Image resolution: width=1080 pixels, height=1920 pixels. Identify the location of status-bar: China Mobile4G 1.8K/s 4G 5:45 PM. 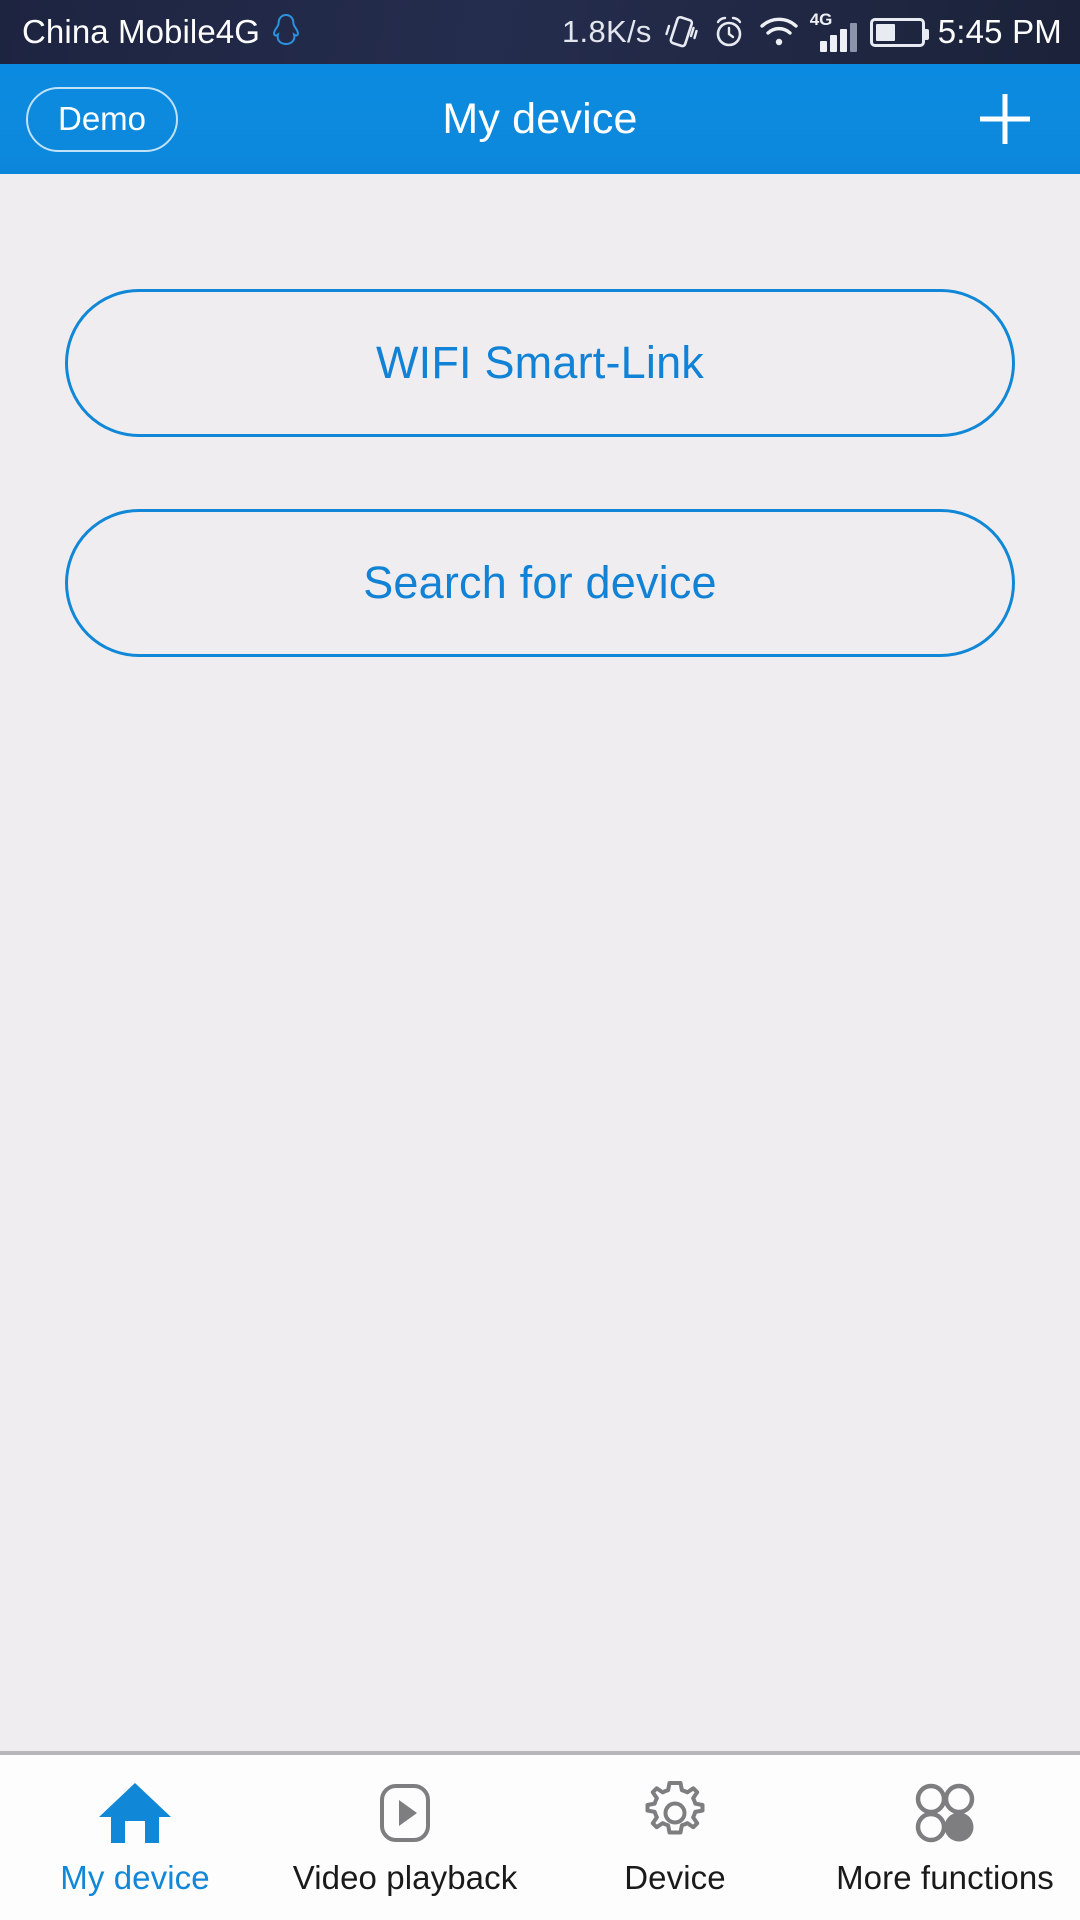
(540, 32).